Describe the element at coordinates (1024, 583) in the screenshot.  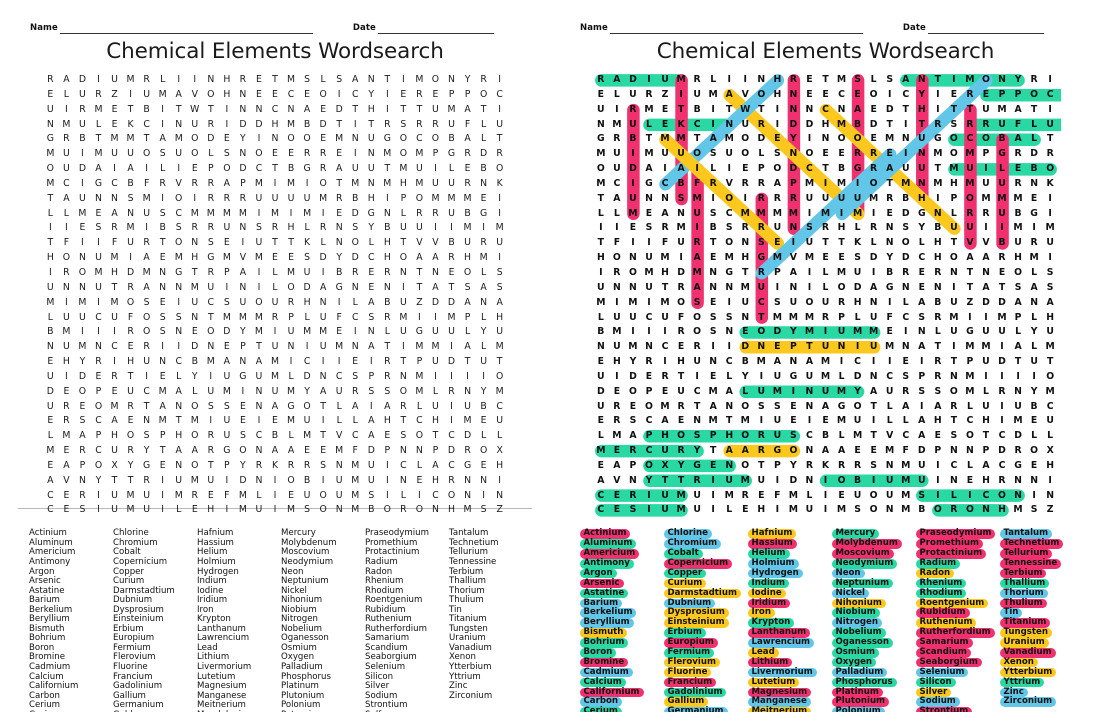
I see `word-list-item: Thallium` at that location.